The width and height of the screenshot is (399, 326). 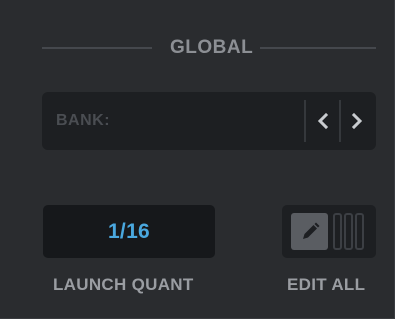 I want to click on section-title: GLOBAL, so click(x=212, y=47).